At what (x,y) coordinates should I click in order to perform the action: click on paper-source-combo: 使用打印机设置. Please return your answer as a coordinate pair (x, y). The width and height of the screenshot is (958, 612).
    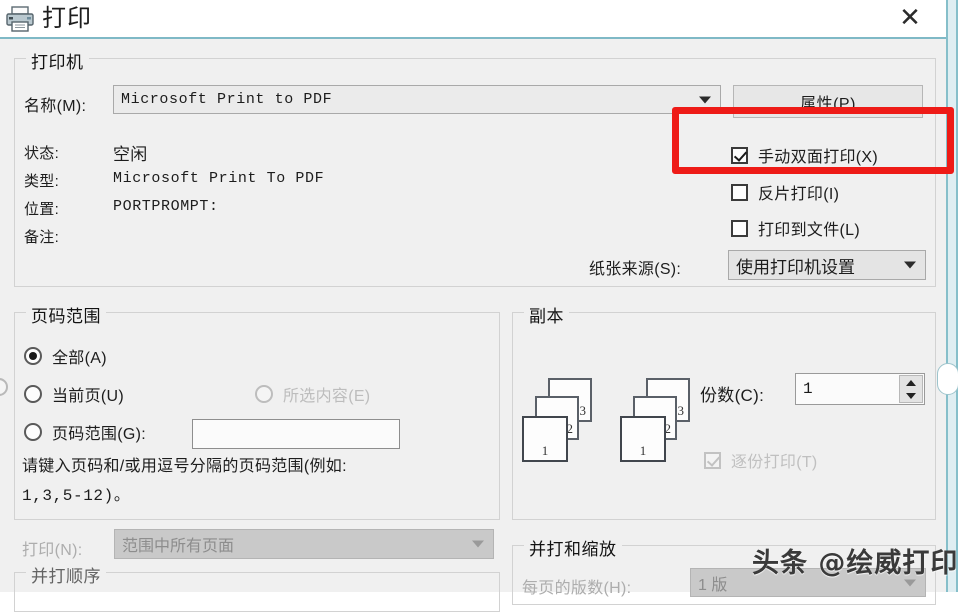
    Looking at the image, I should click on (827, 265).